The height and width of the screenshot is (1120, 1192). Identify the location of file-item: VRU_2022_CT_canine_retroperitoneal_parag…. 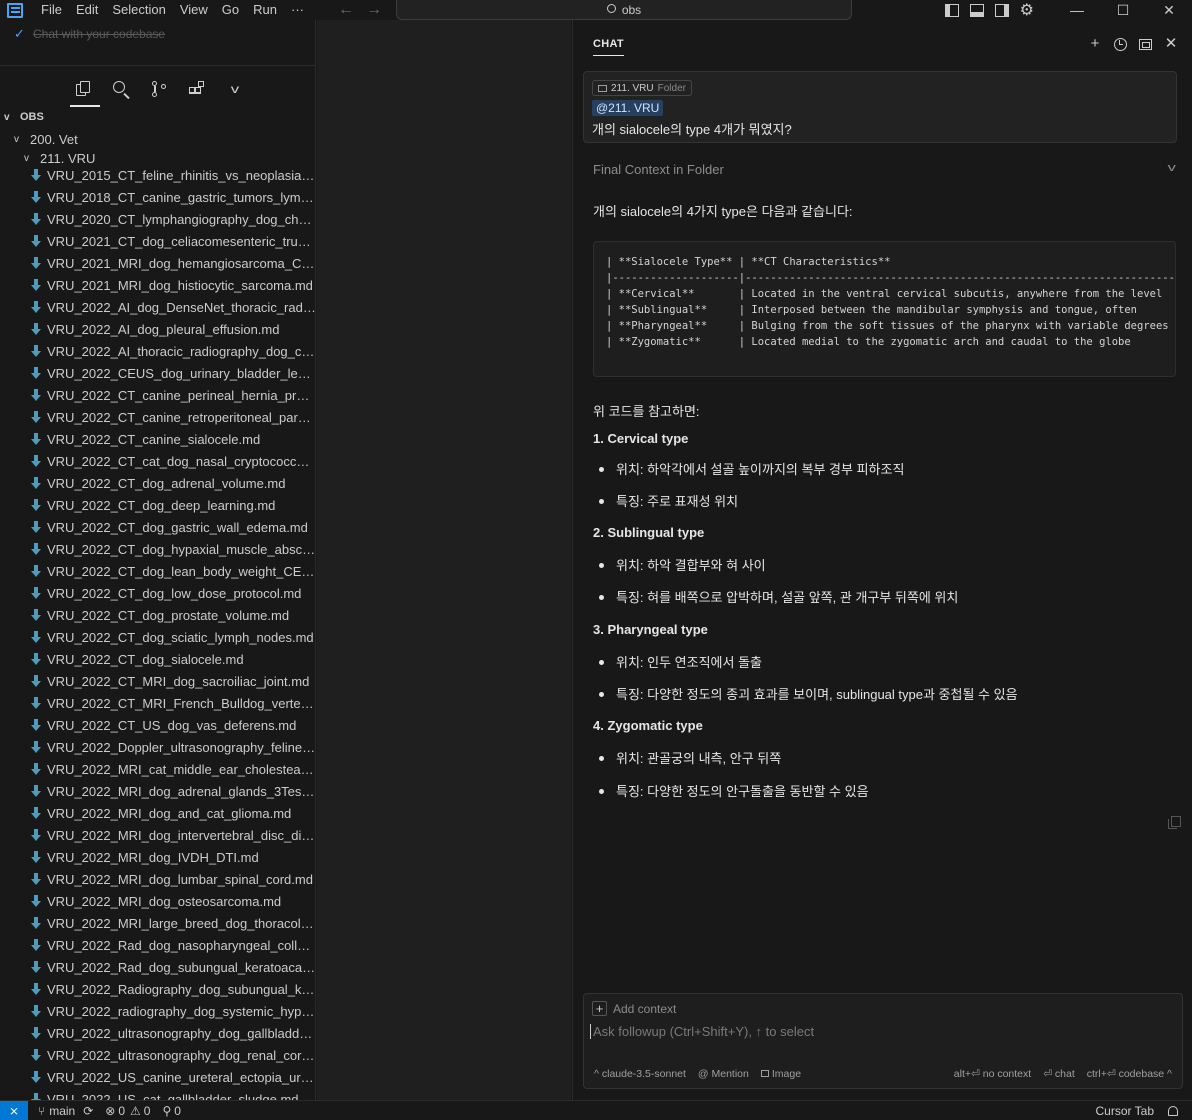
(157, 417).